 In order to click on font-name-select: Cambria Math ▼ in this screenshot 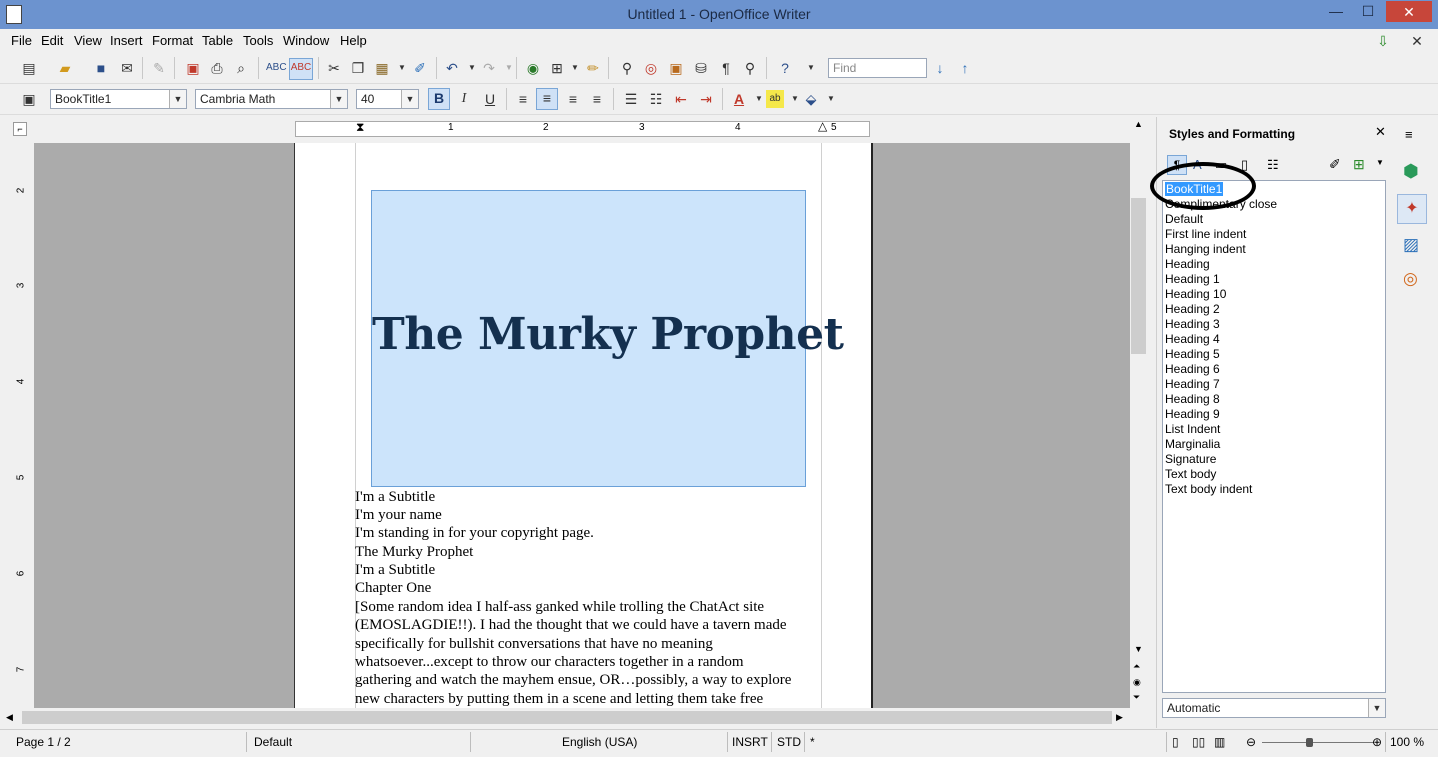, I will do `click(271, 99)`.